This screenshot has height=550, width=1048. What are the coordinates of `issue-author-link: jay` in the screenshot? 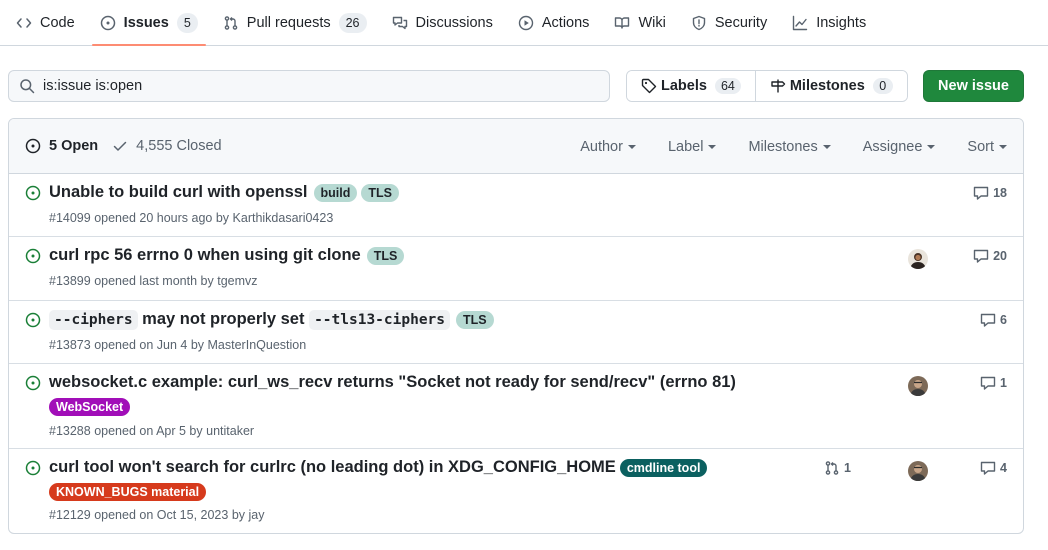 It's located at (257, 515).